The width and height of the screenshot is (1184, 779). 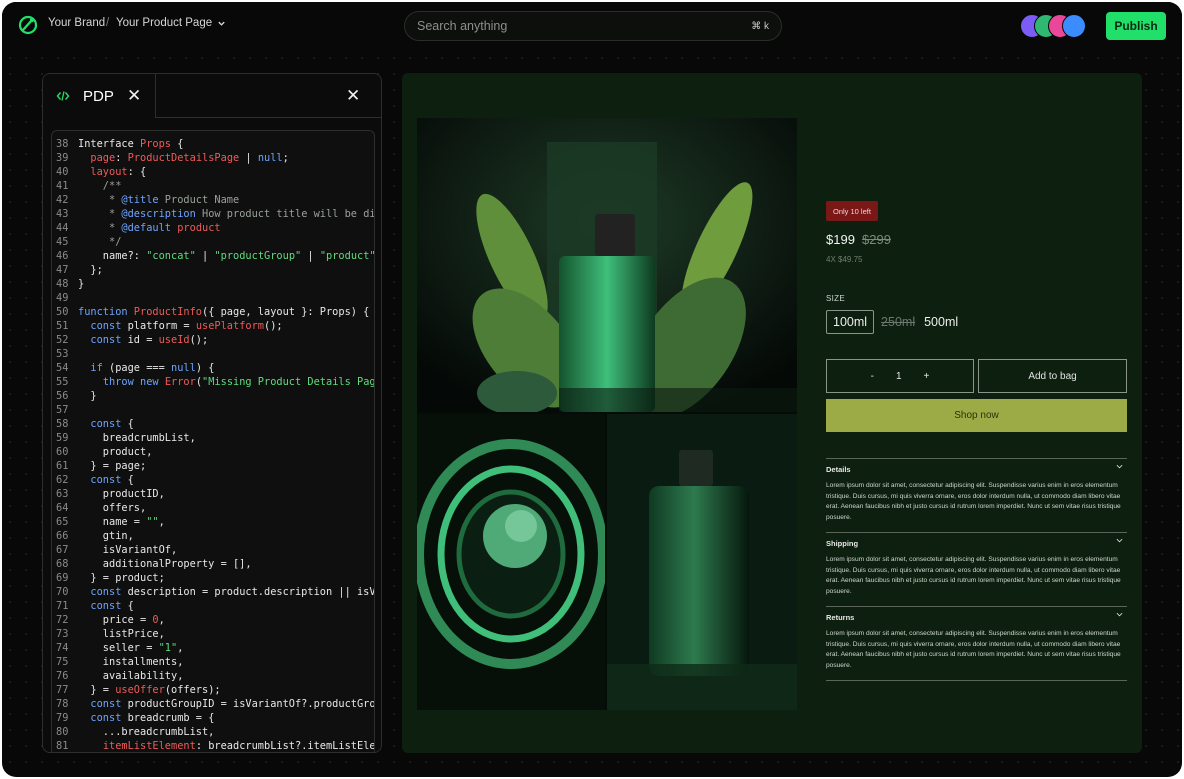 What do you see at coordinates (199, 200) in the screenshot?
I see `code-token: Product Name` at bounding box center [199, 200].